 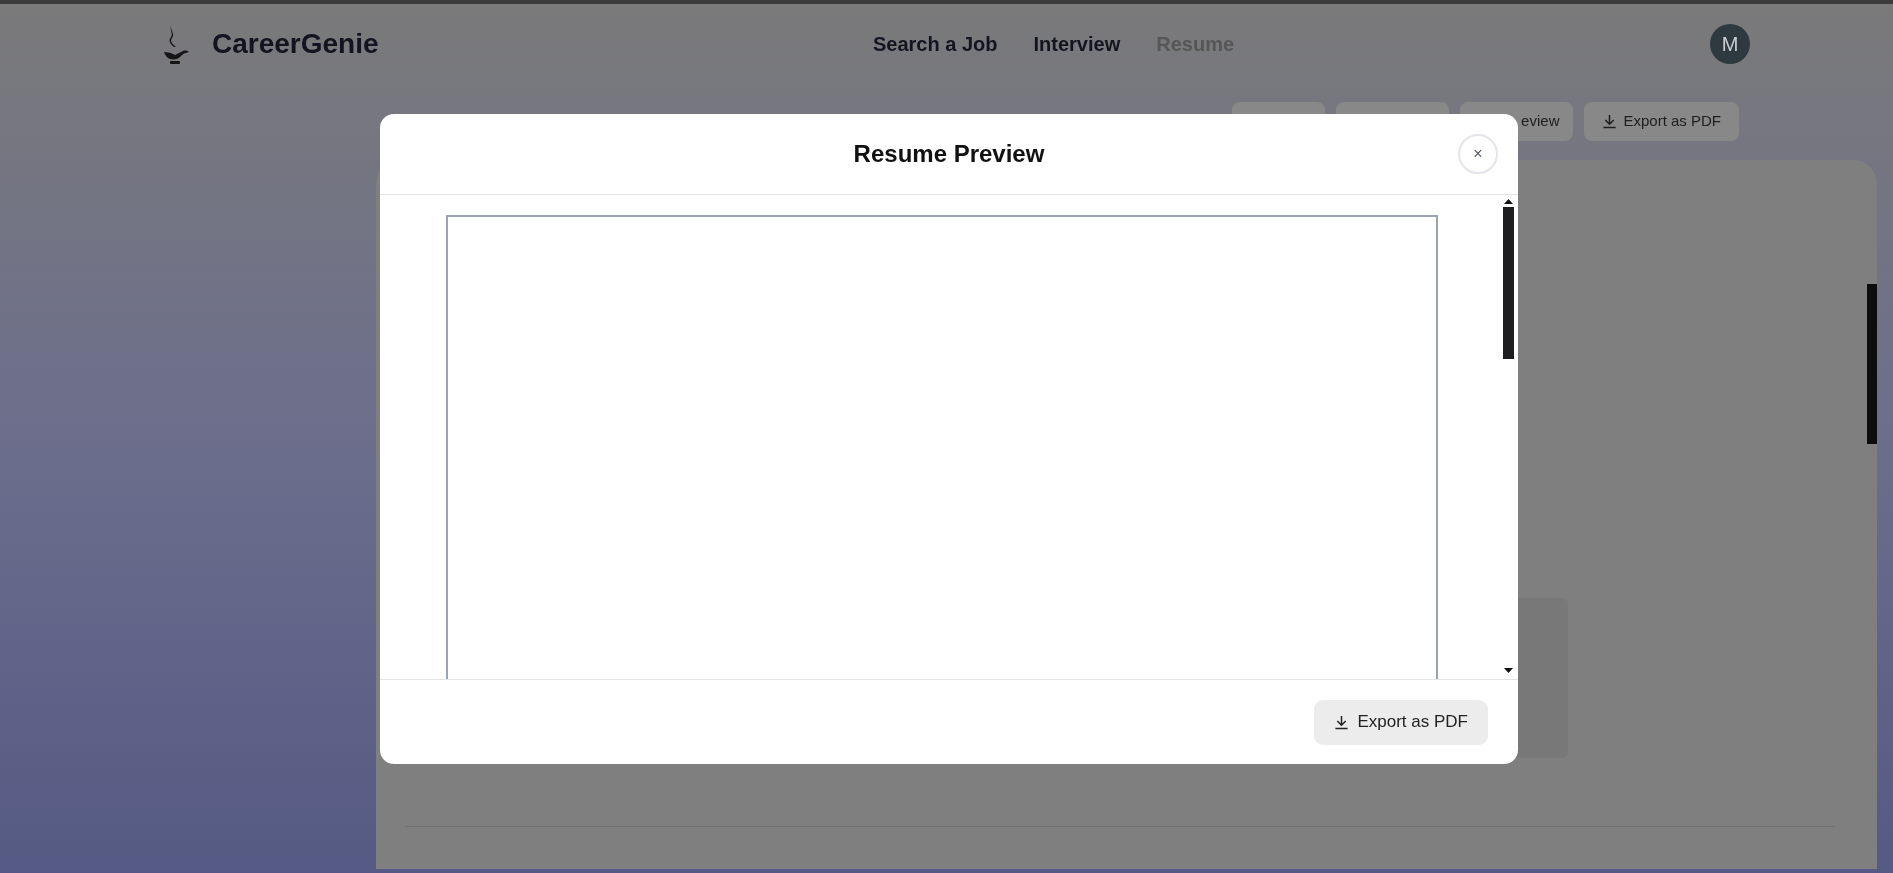 What do you see at coordinates (1661, 121) in the screenshot?
I see `toolbar-button: Export as PDF` at bounding box center [1661, 121].